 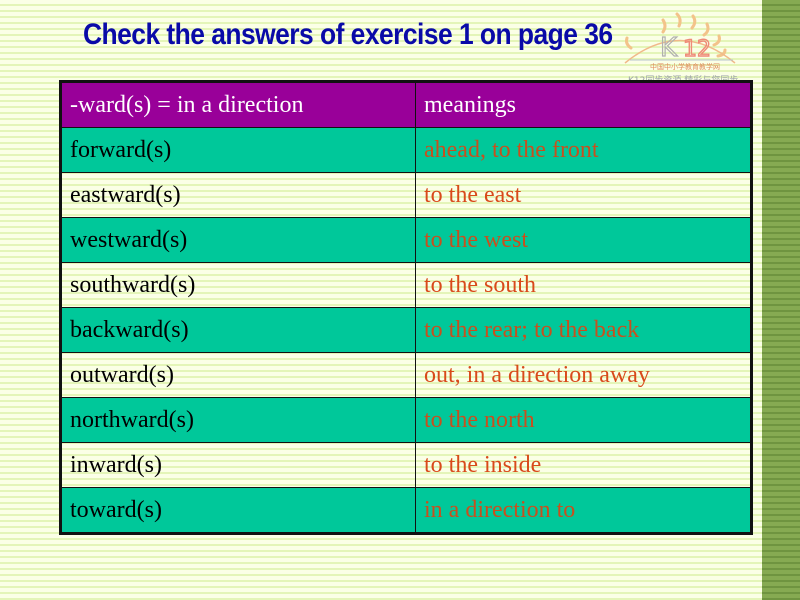 What do you see at coordinates (583, 150) in the screenshot?
I see `meaning-cell: ahead, to the front` at bounding box center [583, 150].